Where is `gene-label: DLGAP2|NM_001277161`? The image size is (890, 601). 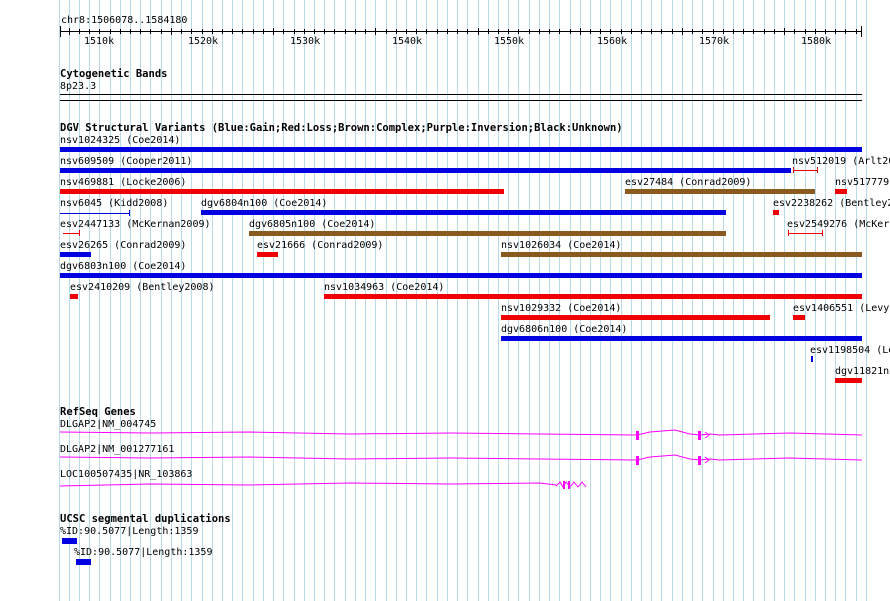 gene-label: DLGAP2|NM_001277161 is located at coordinates (117, 449).